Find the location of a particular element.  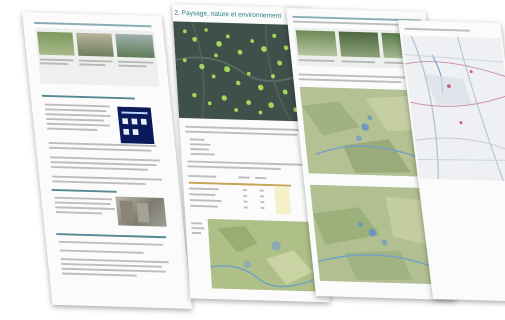

section-title: 2. Paysage, nature et environnement is located at coordinates (228, 14).